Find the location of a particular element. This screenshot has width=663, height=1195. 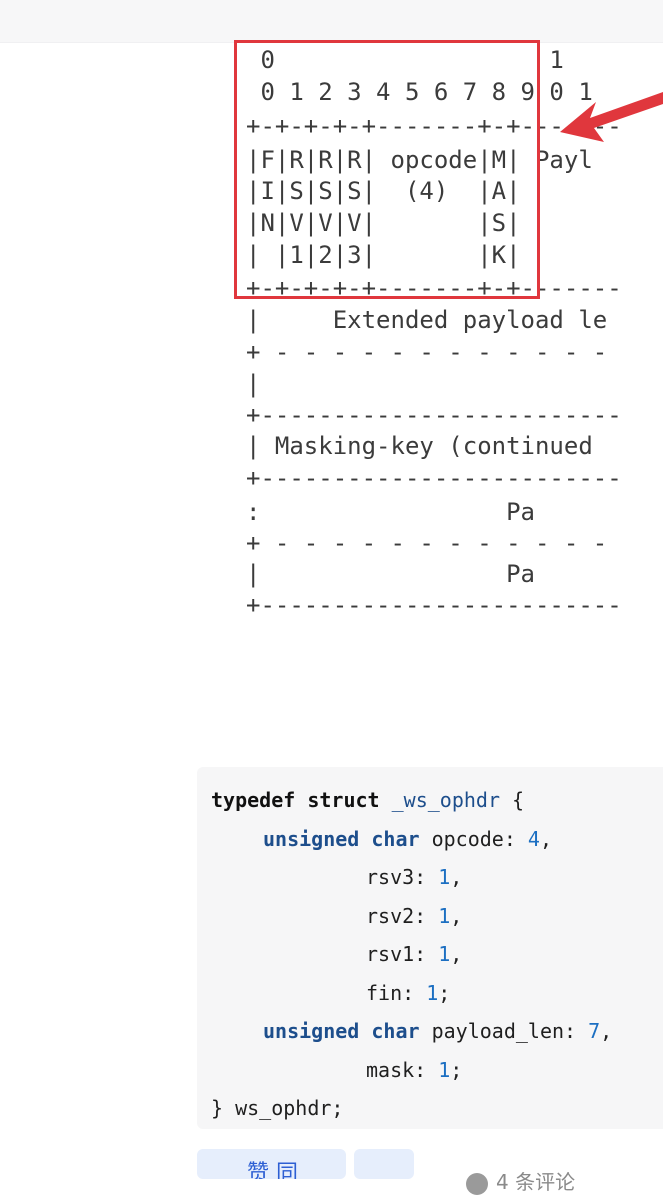

upvote-label: 赞 同 is located at coordinates (272, 1170).